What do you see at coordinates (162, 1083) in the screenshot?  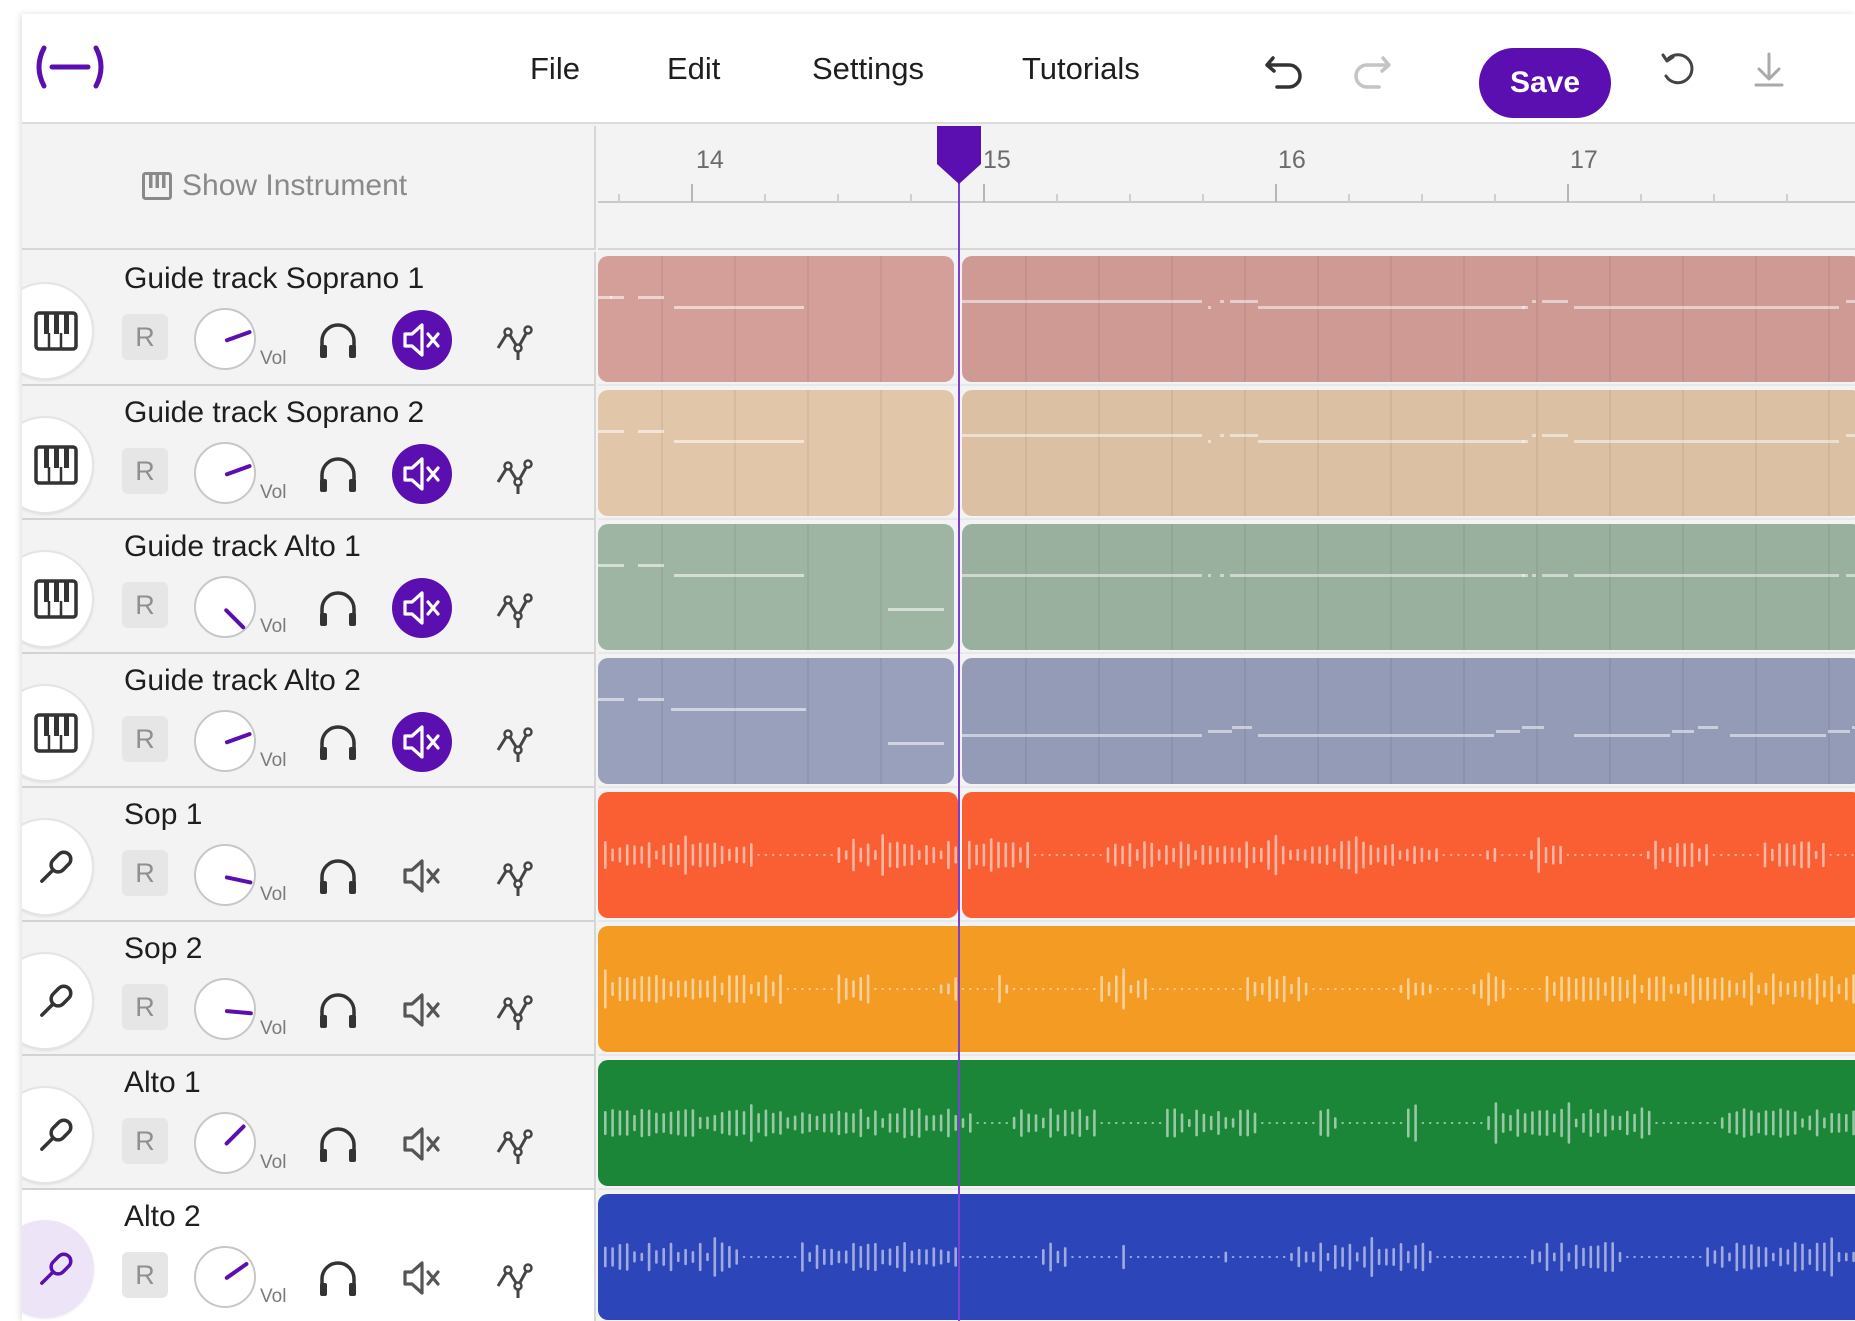 I see `track-name: Alto 1` at bounding box center [162, 1083].